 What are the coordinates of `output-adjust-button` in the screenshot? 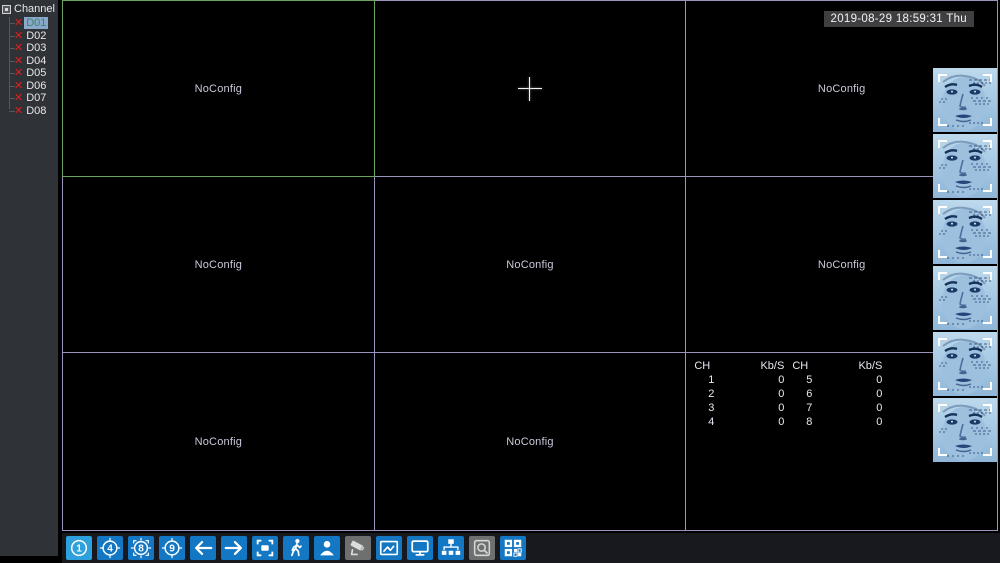 It's located at (420, 548).